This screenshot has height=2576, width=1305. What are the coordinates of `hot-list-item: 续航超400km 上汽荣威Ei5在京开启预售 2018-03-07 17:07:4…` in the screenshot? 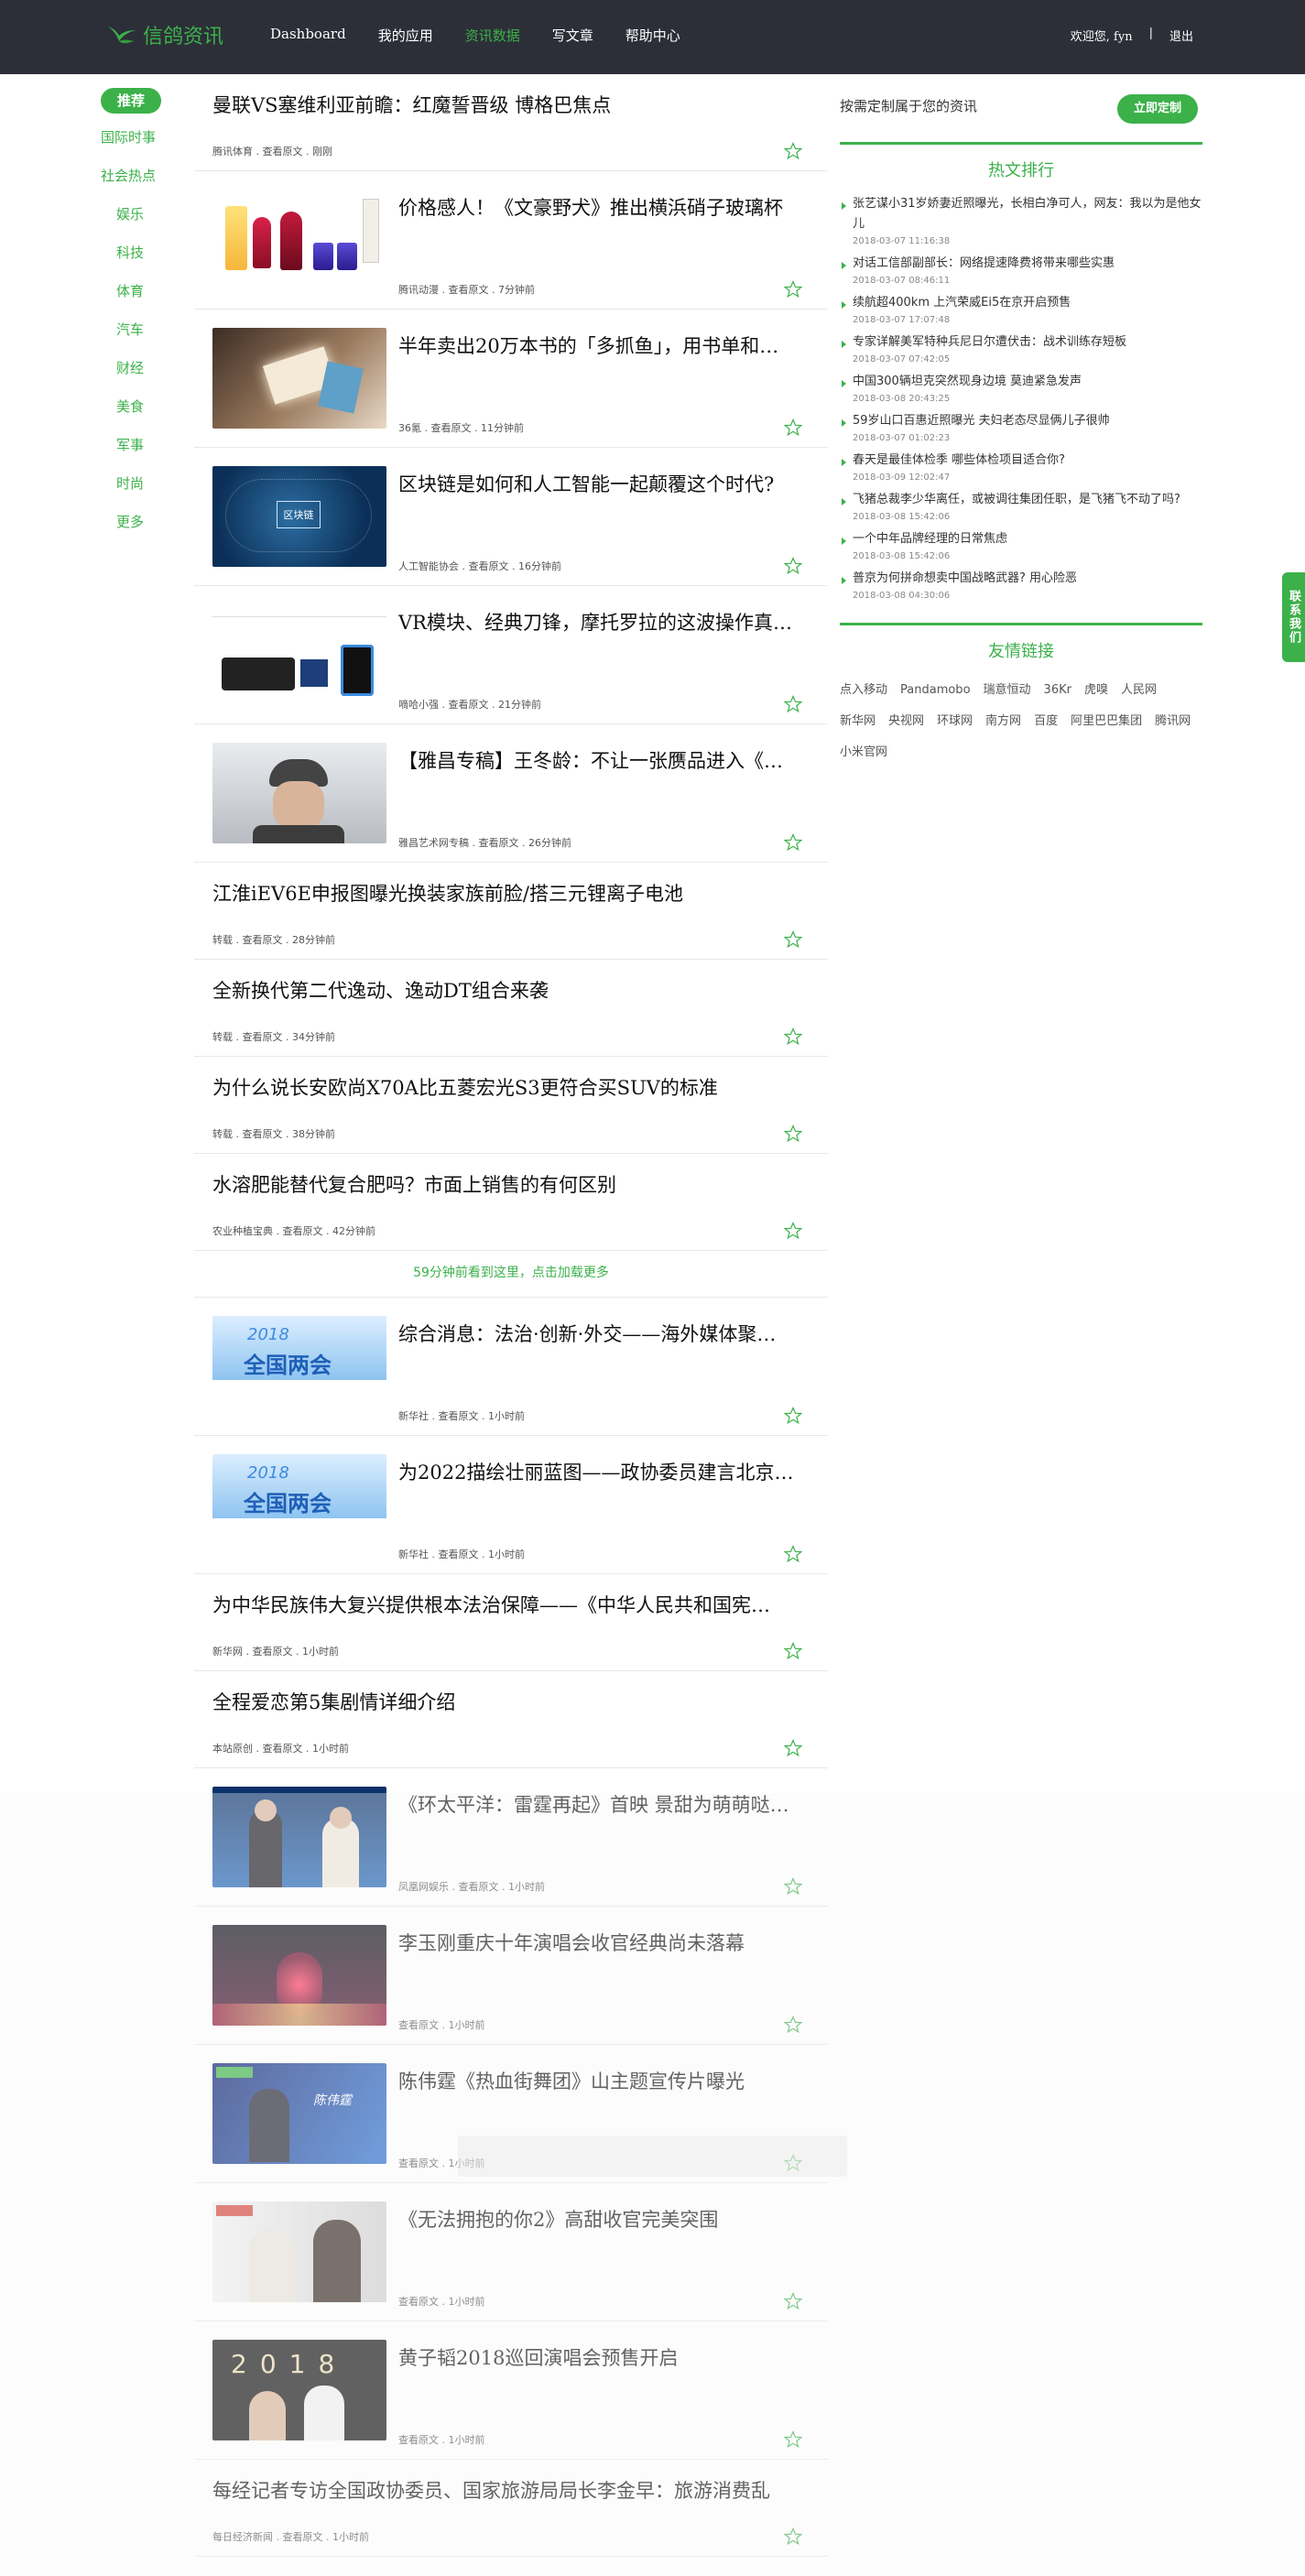 It's located at (1021, 309).